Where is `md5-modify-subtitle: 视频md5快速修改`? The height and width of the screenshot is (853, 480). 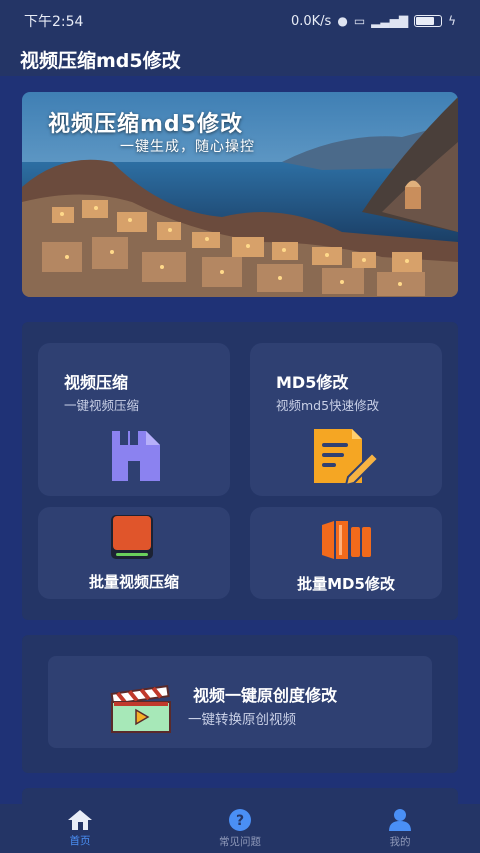
md5-modify-subtitle: 视频md5快速修改 is located at coordinates (328, 405).